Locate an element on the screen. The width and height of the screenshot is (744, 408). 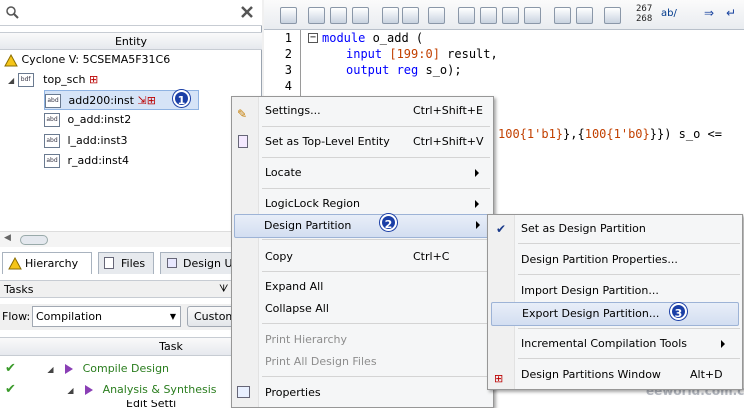
warning-icon is located at coordinates (15, 263).